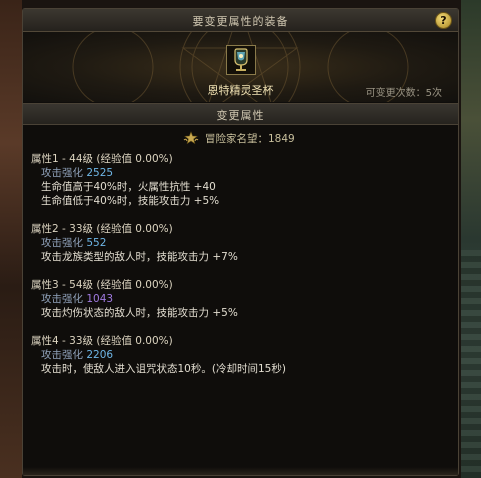 Image resolution: width=481 pixels, height=478 pixels. What do you see at coordinates (163, 369) in the screenshot?
I see `attribute-effect: 攻击时，使敌人进入诅咒状态10秒。(冷却时间15秒)` at bounding box center [163, 369].